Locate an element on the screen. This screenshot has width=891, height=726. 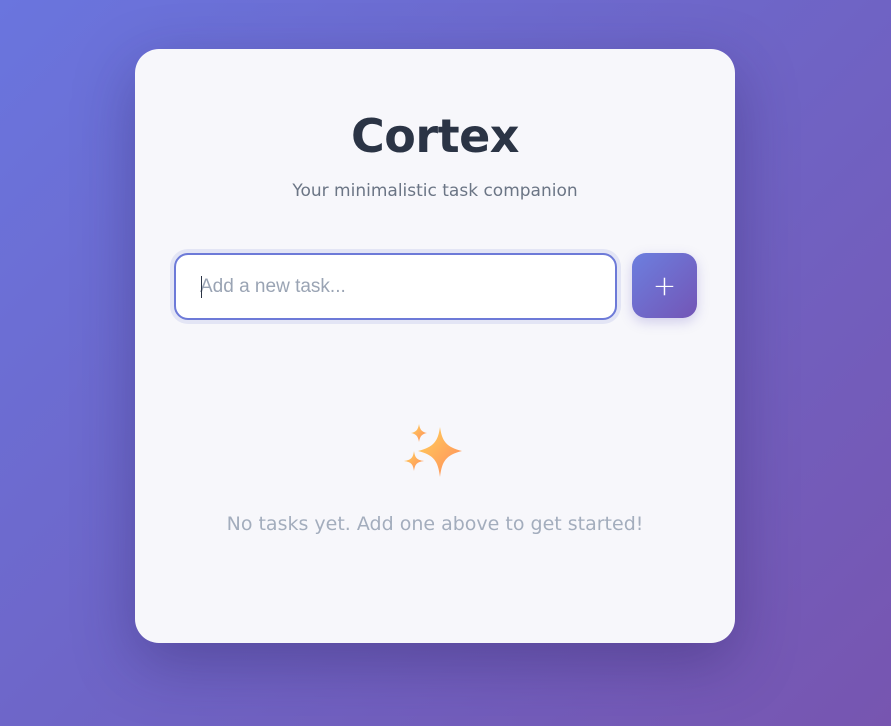
plus-icon: + is located at coordinates (664, 285).